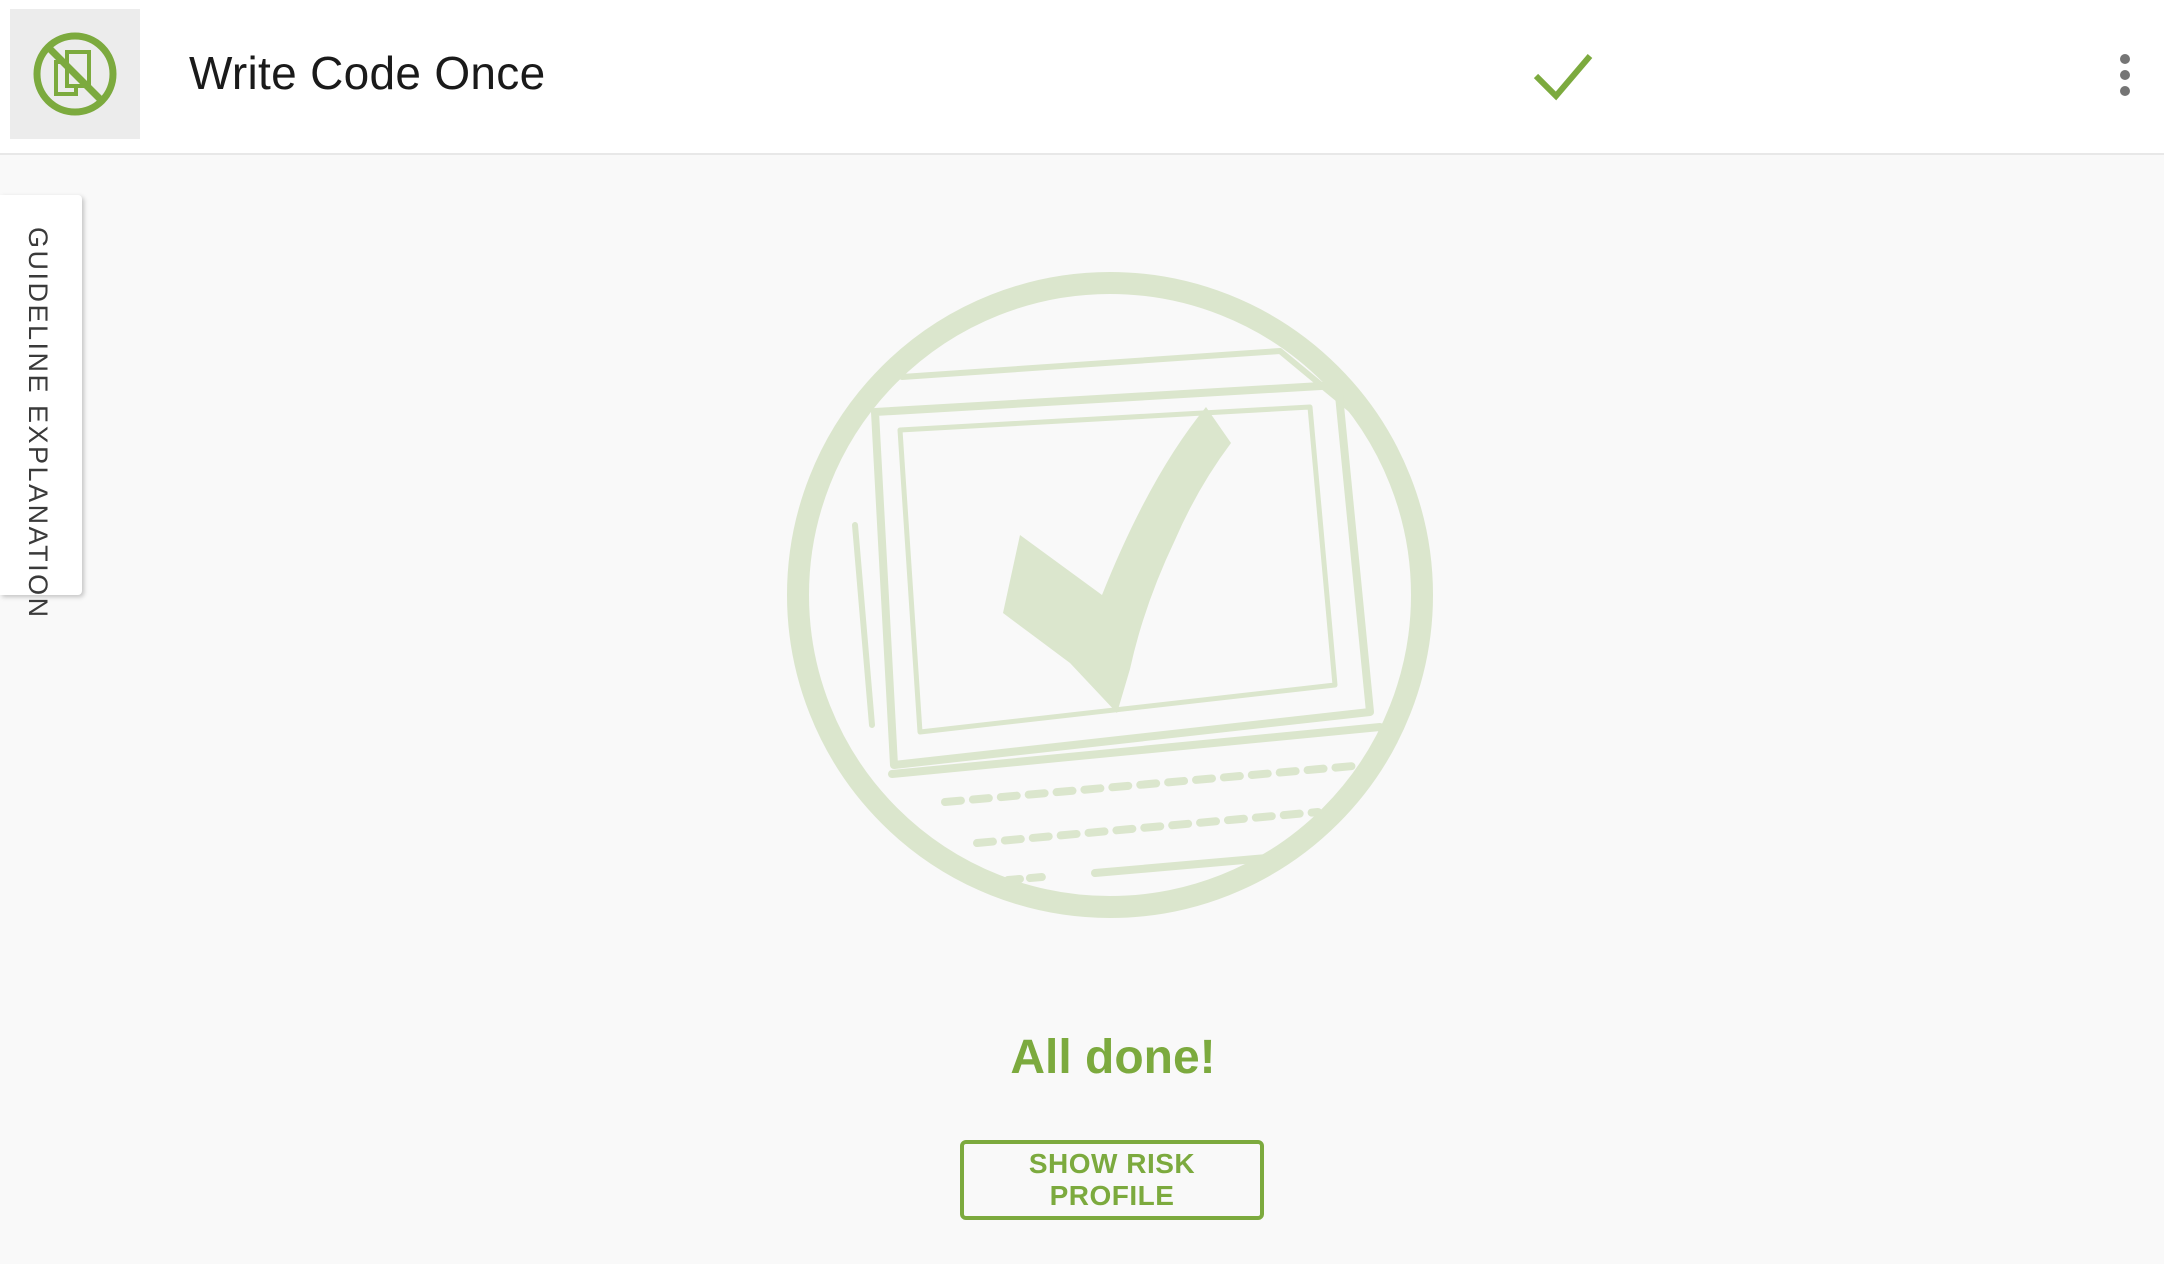 The image size is (2164, 1264). What do you see at coordinates (1112, 1180) in the screenshot?
I see `show-risk-profile-button: SHOW RISK PROFILE` at bounding box center [1112, 1180].